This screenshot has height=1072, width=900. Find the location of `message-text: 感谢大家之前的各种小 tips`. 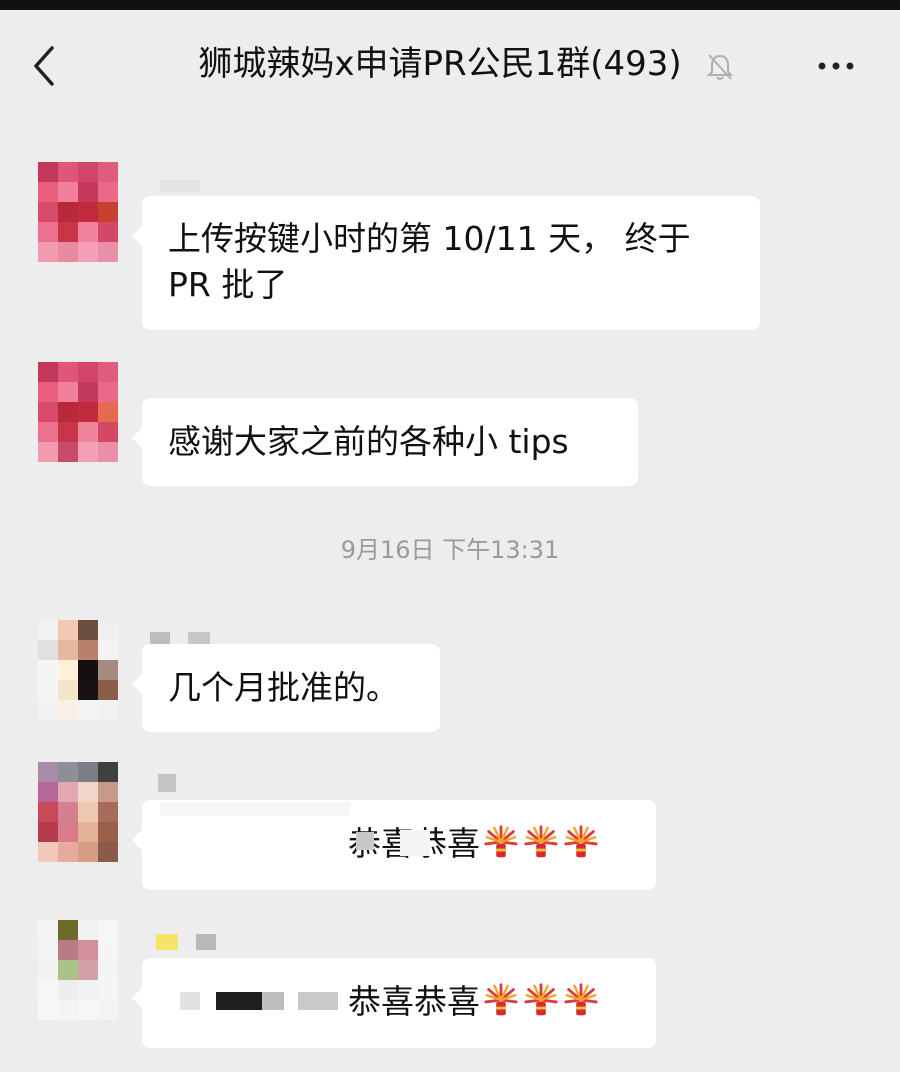

message-text: 感谢大家之前的各种小 tips is located at coordinates (368, 441).